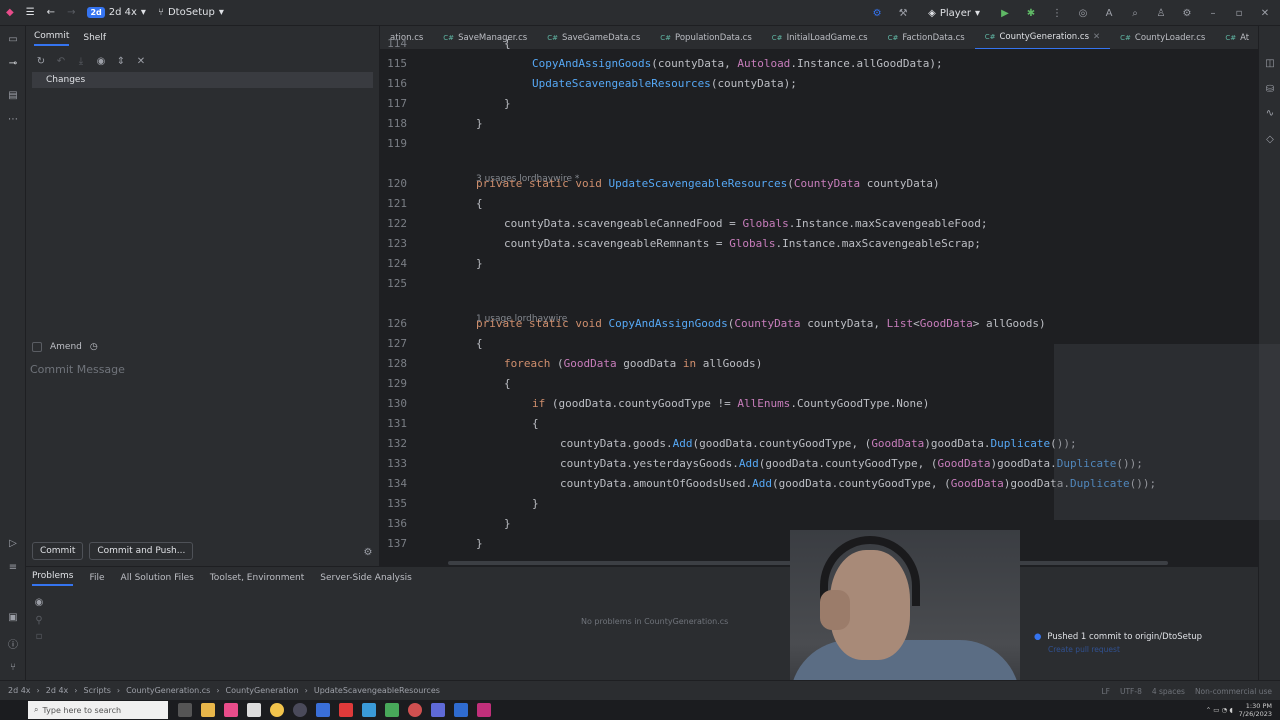  Describe the element at coordinates (52, 38) in the screenshot. I see `tab-commit: Commit` at that location.